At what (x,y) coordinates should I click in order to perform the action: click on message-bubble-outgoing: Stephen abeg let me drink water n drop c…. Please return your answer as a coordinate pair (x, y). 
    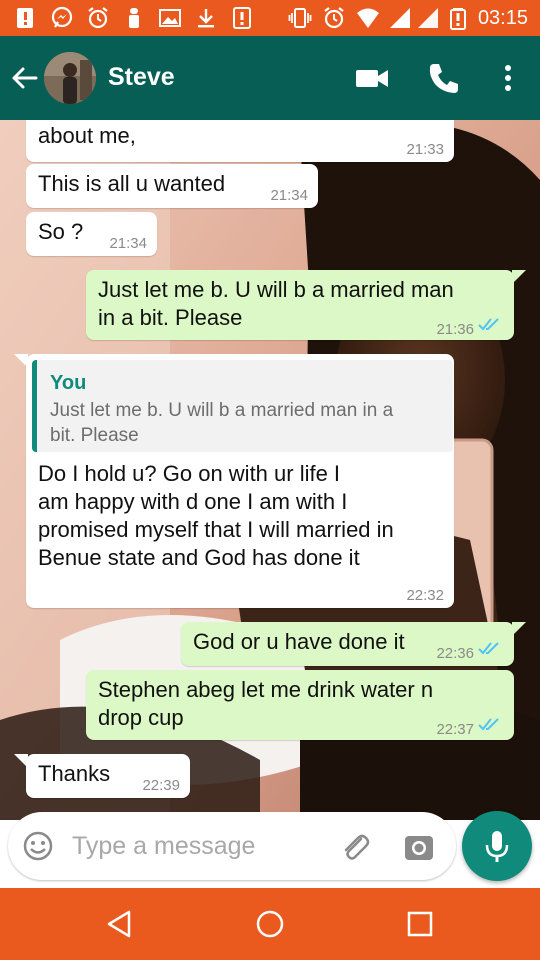
    Looking at the image, I should click on (300, 705).